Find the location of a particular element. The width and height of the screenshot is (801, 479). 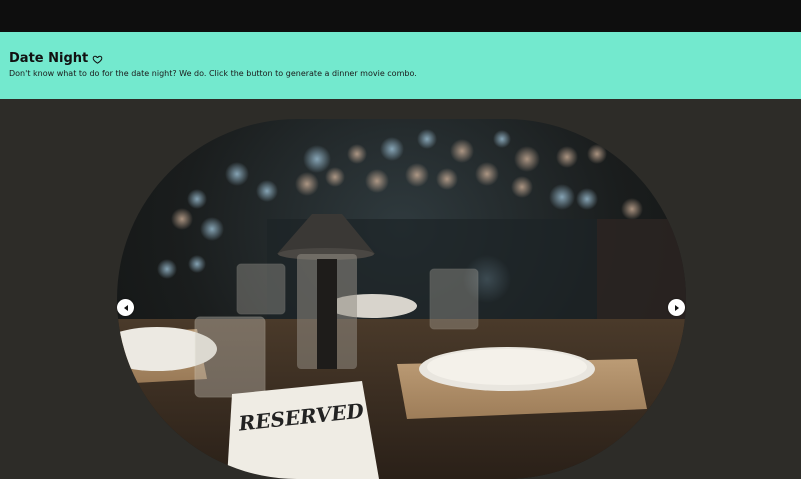

carousel-prev-button is located at coordinates (125, 307).